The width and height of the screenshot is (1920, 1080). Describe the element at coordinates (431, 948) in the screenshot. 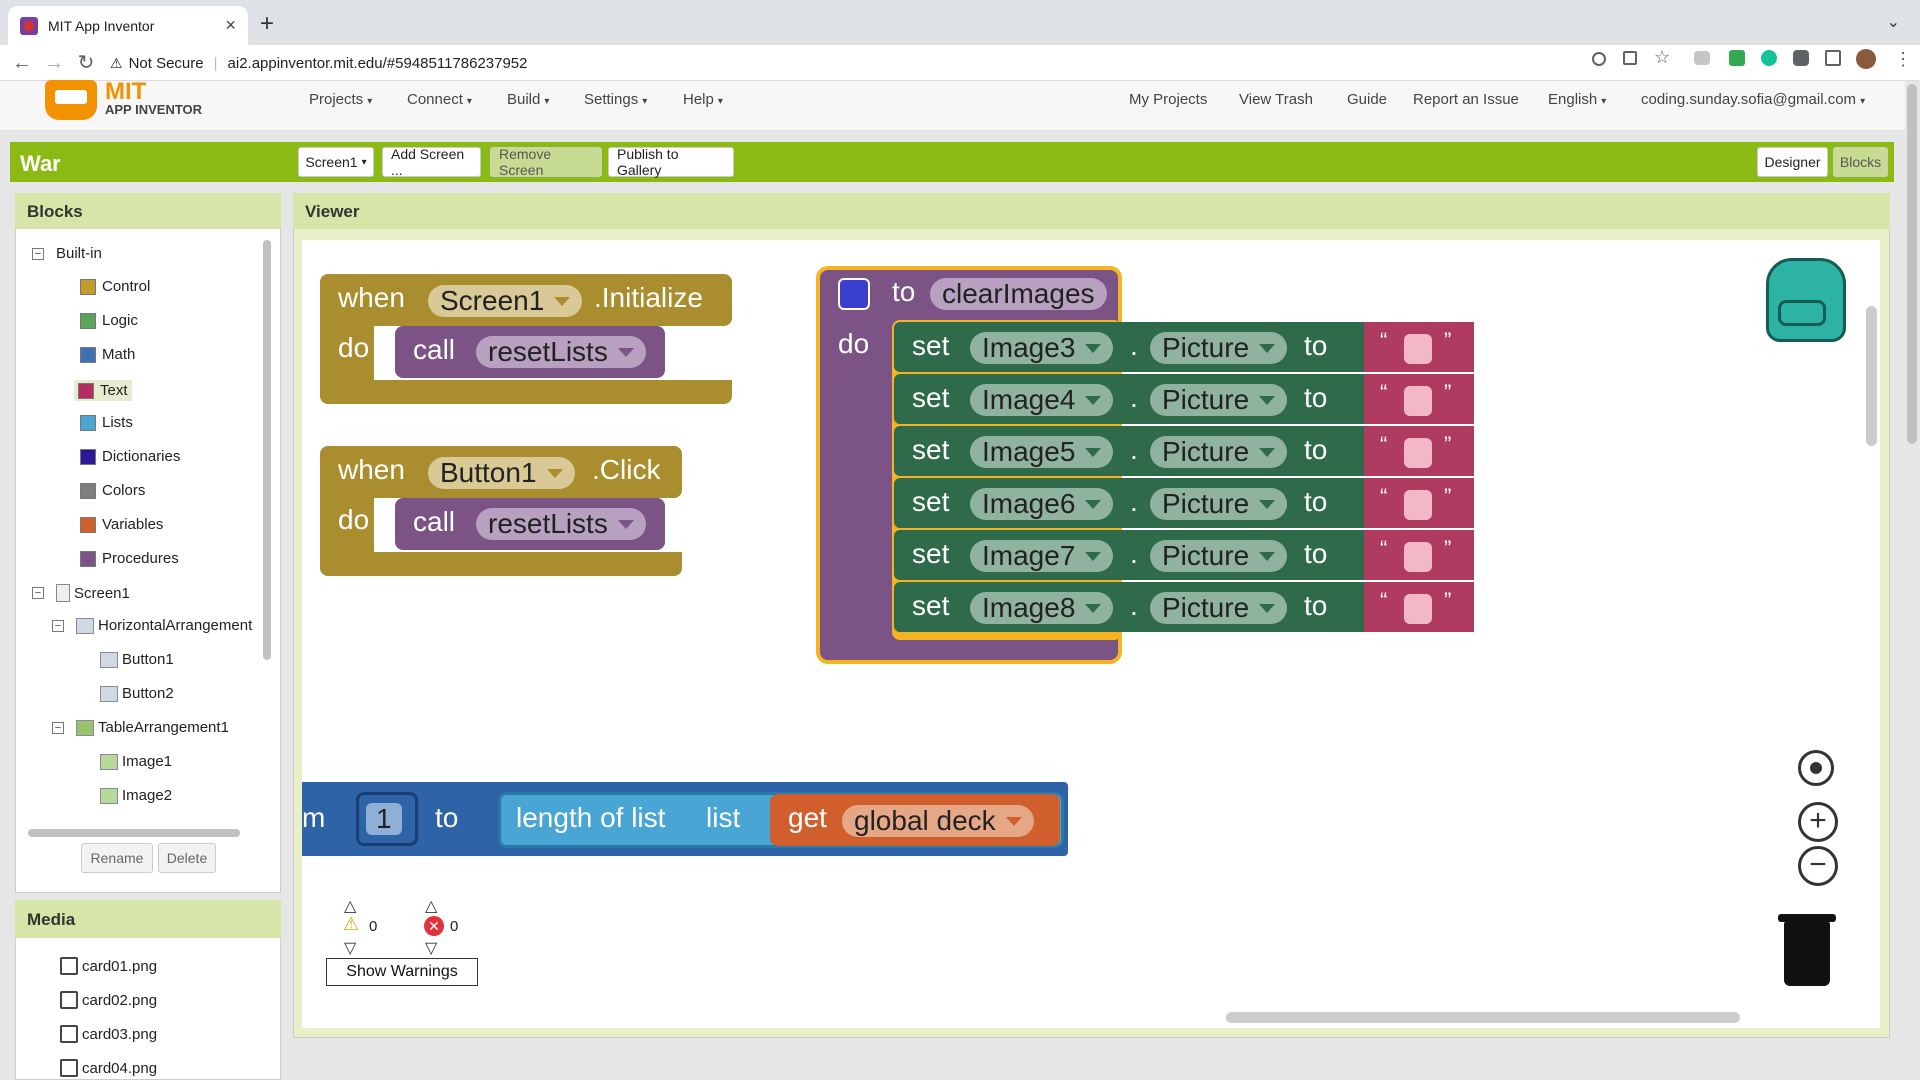

I see `error-next-arrow-icon: ▽` at that location.